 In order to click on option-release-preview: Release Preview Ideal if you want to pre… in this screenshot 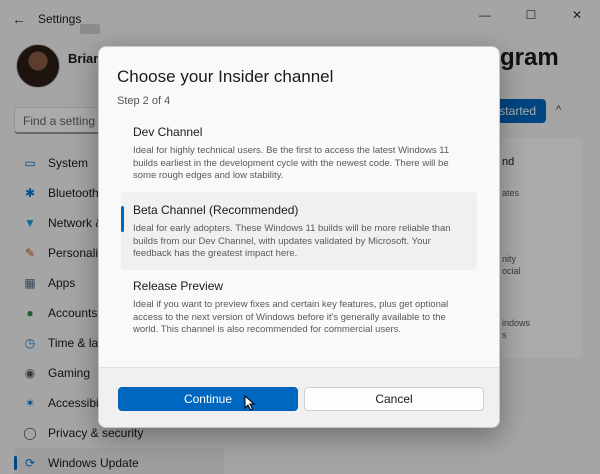, I will do `click(299, 308)`.